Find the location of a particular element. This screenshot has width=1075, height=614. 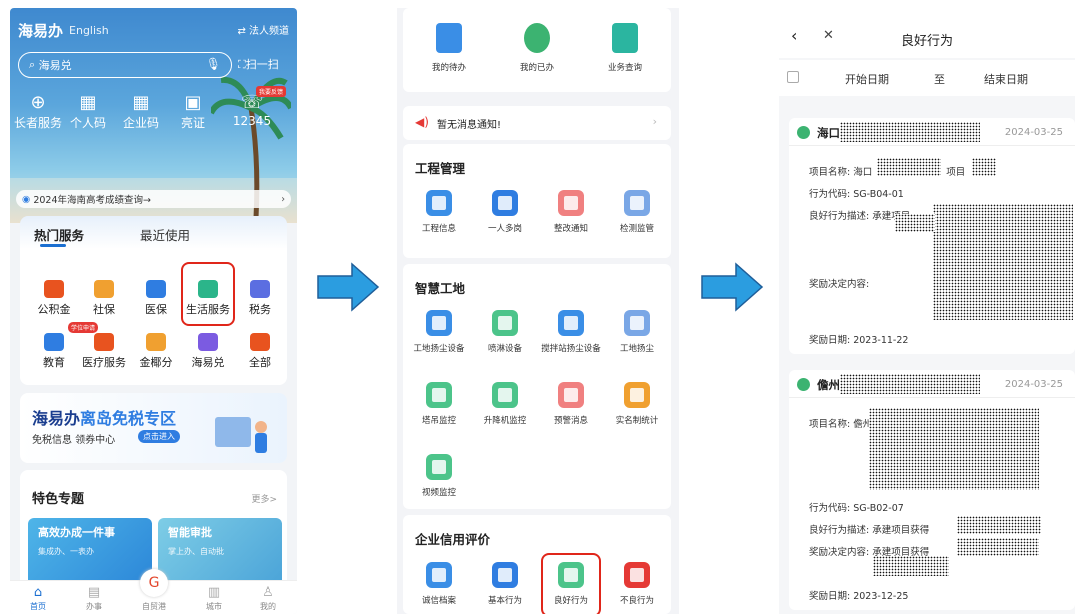

feature-card-efficient: 高效办成一件事 集成办、一表办 is located at coordinates (90, 553).